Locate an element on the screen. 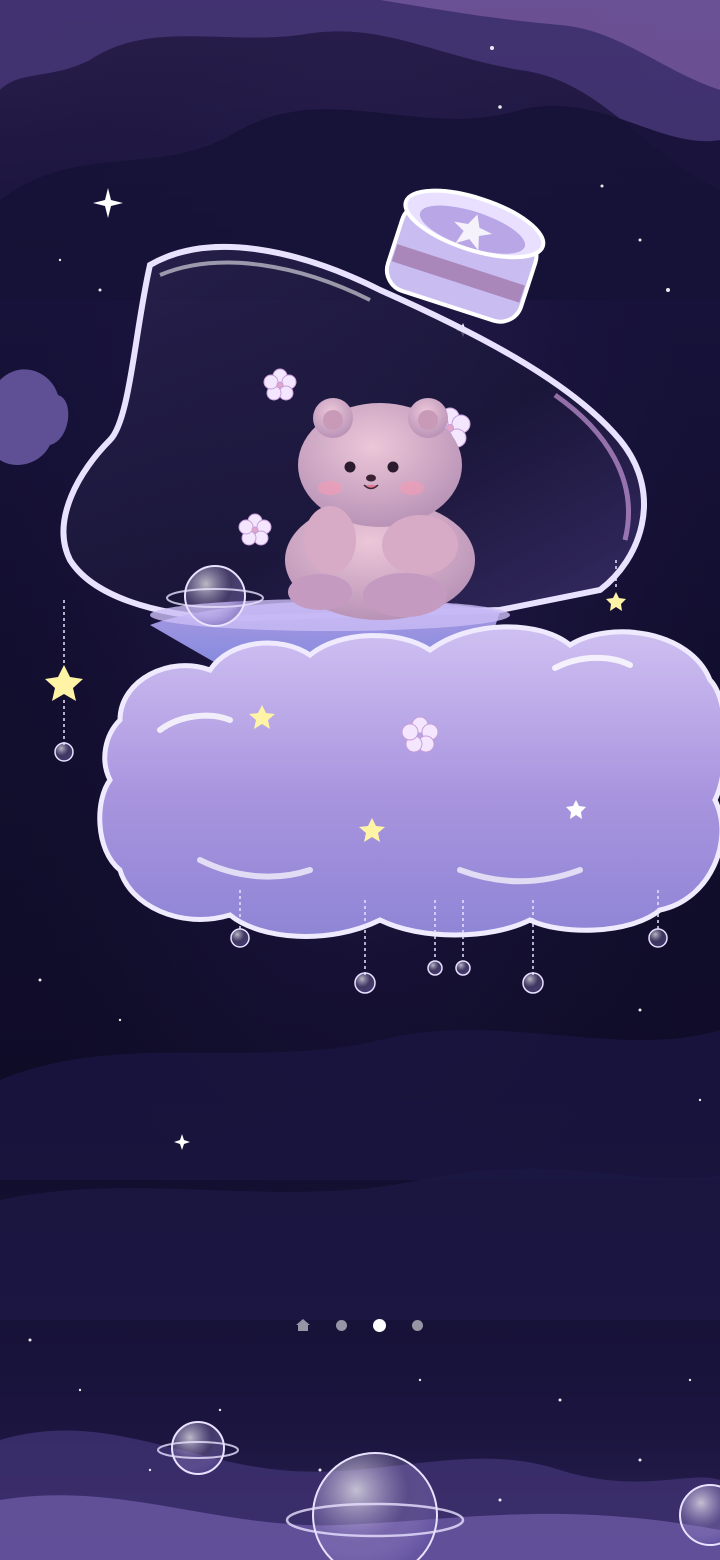  page-indicator-home is located at coordinates (303, 1325).